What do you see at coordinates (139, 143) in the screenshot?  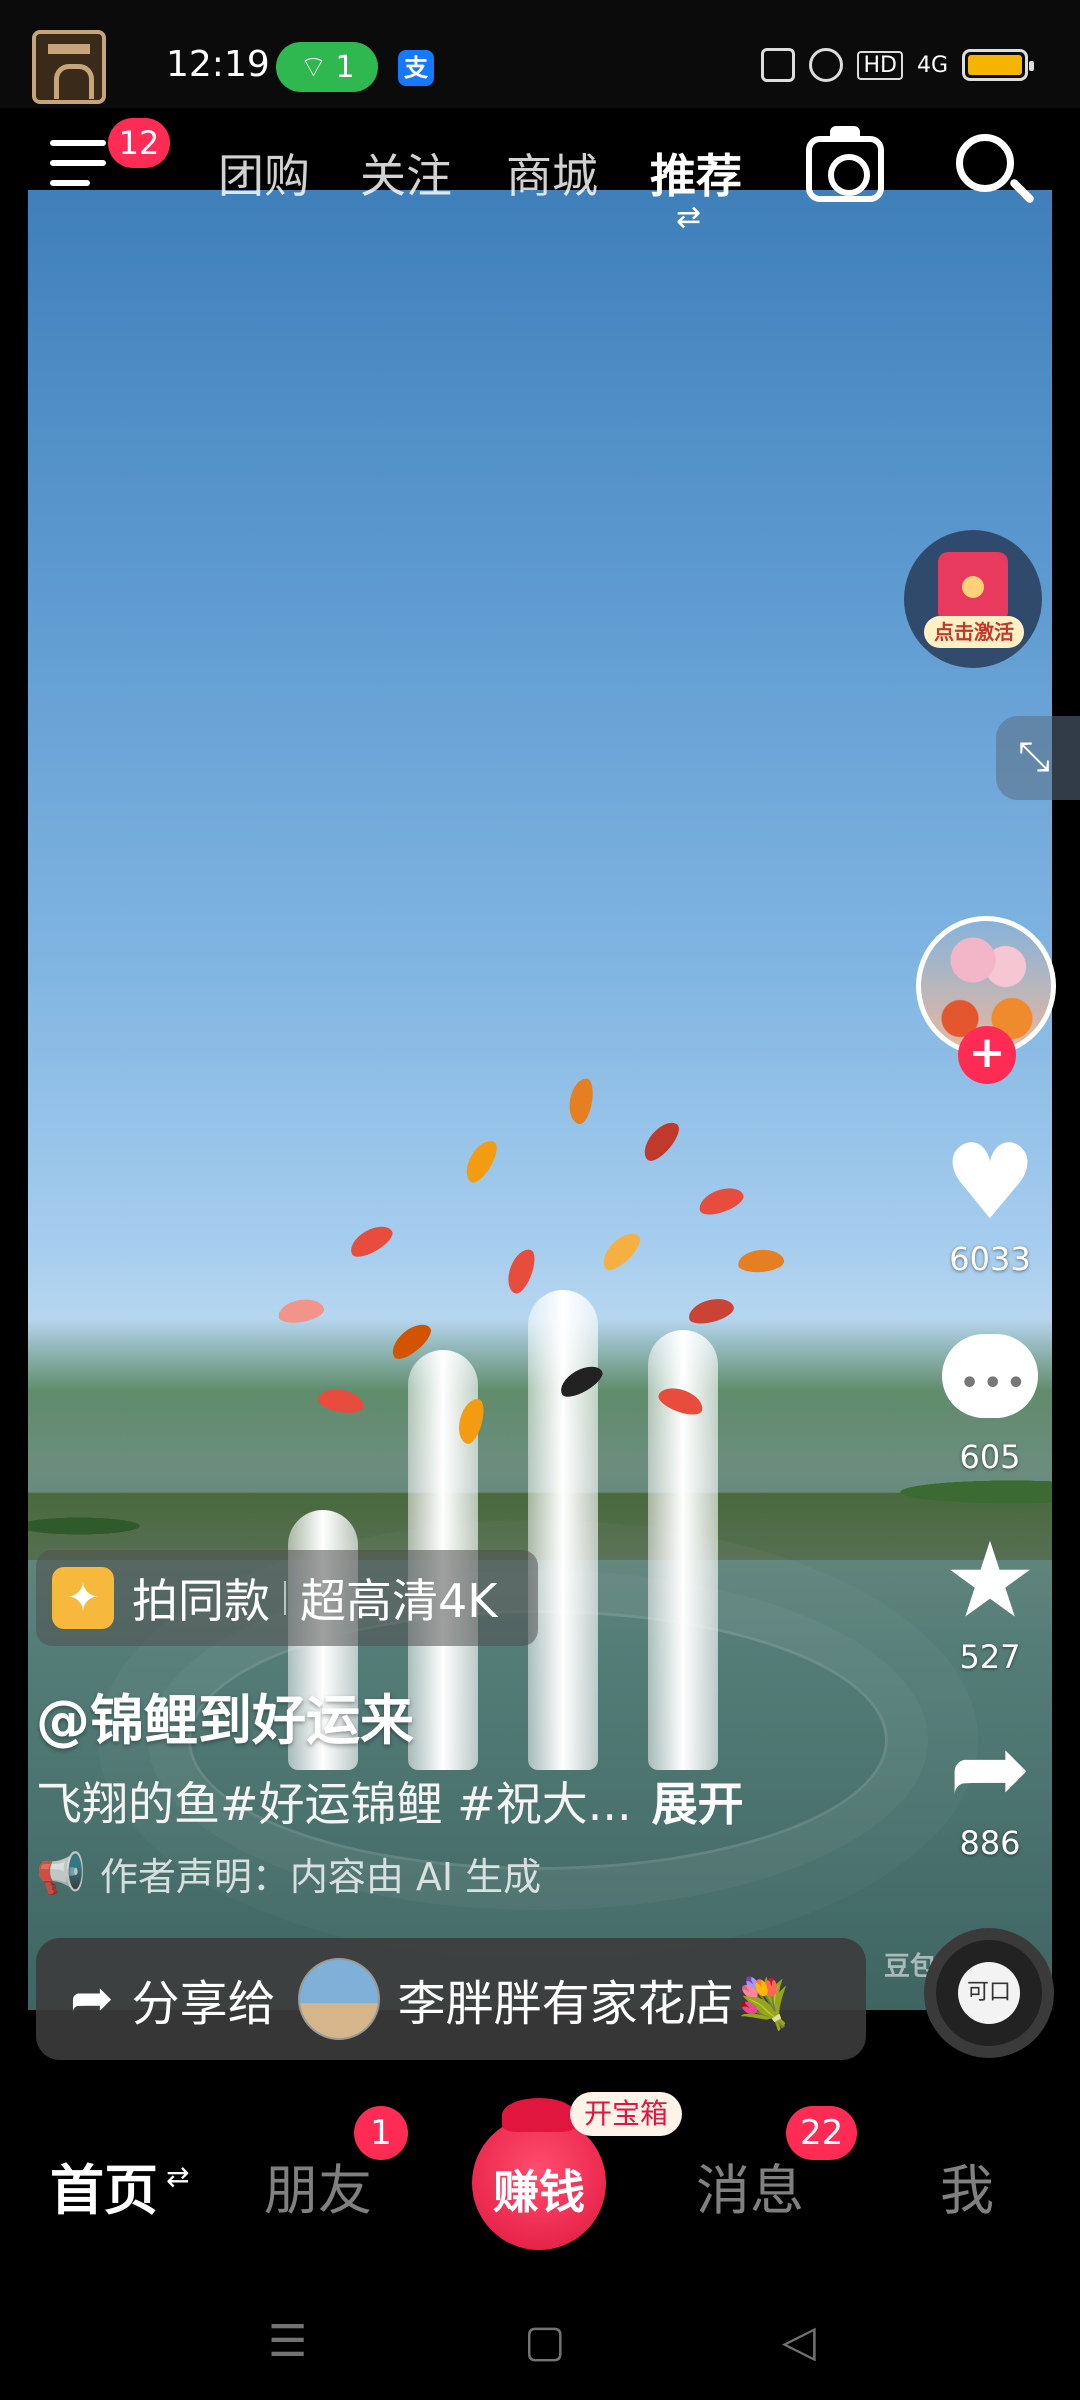 I see `menu-badge: 12` at bounding box center [139, 143].